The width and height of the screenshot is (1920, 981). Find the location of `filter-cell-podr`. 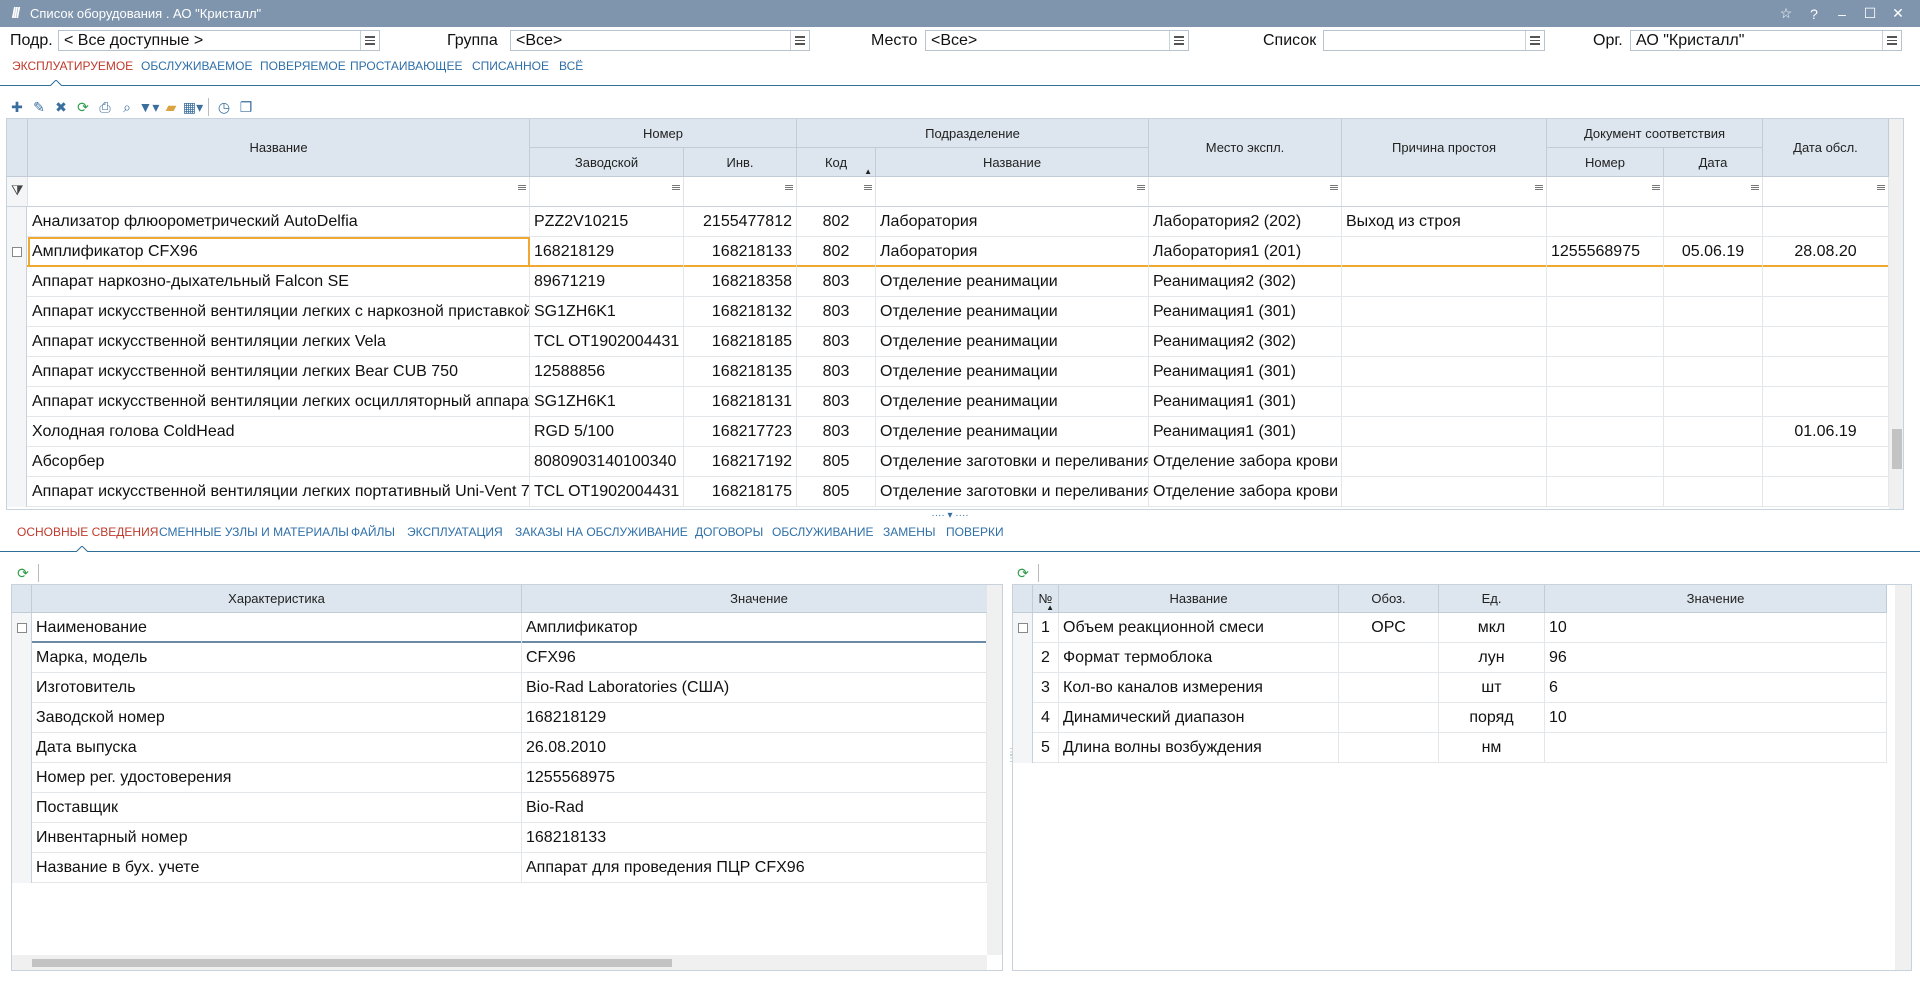

filter-cell-podr is located at coordinates (1012, 192).